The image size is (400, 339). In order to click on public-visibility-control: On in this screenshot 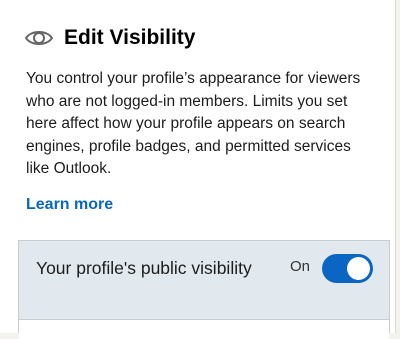, I will do `click(331, 268)`.